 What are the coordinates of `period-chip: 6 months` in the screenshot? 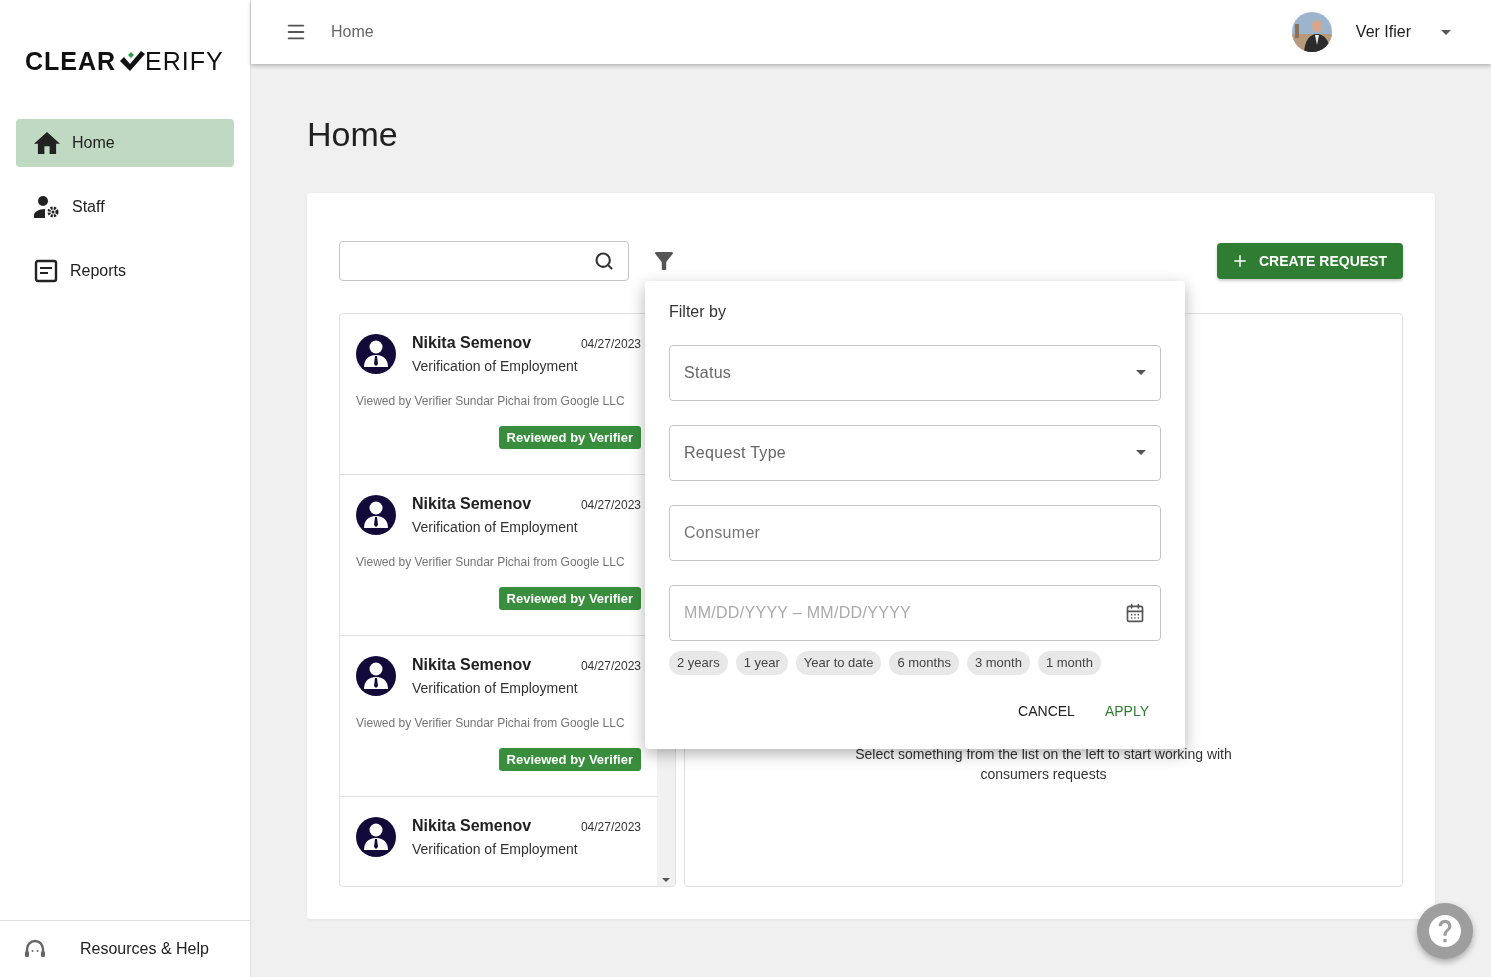 It's located at (924, 662).